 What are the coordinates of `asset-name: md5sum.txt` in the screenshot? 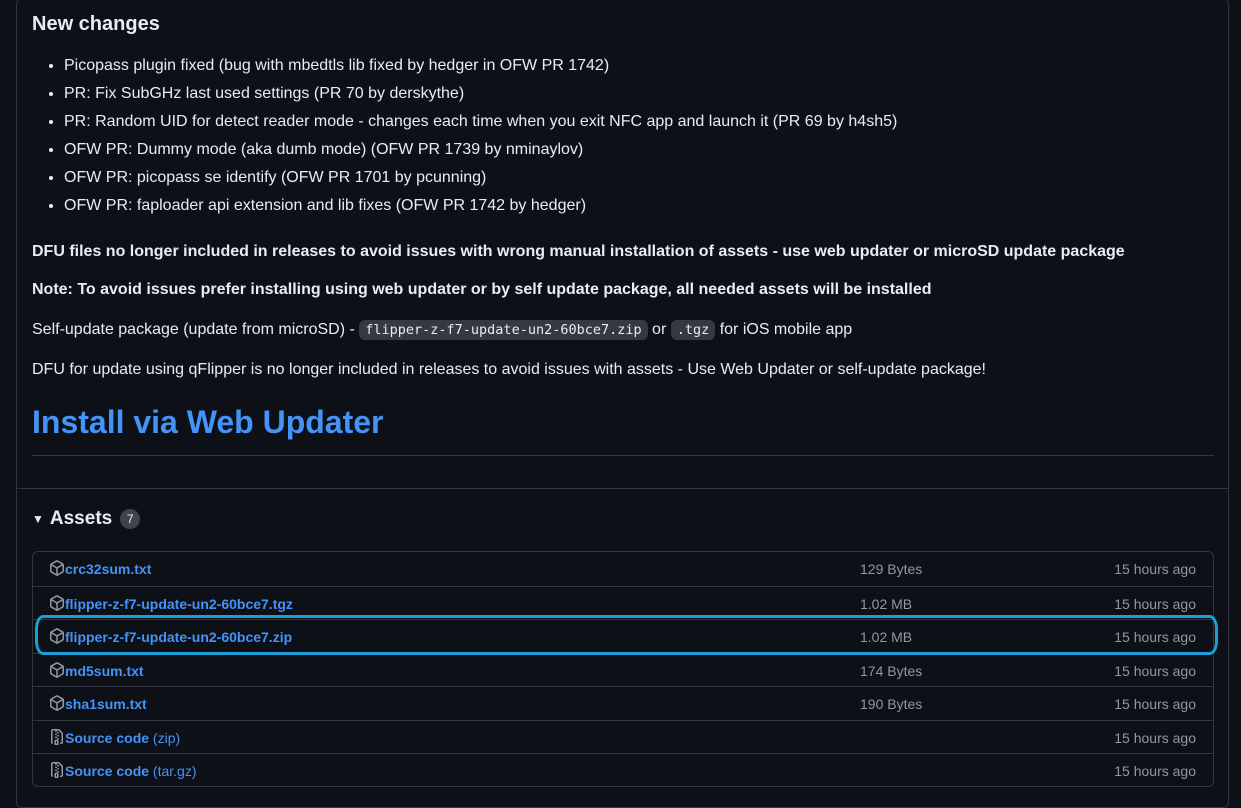 It's located at (104, 670).